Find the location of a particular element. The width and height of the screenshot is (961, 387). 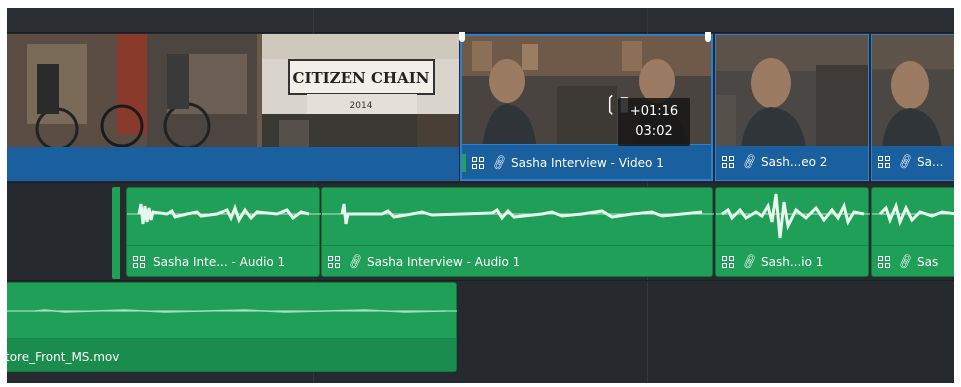

clip-label-bar: 🔗︎ Sas is located at coordinates (913, 260).